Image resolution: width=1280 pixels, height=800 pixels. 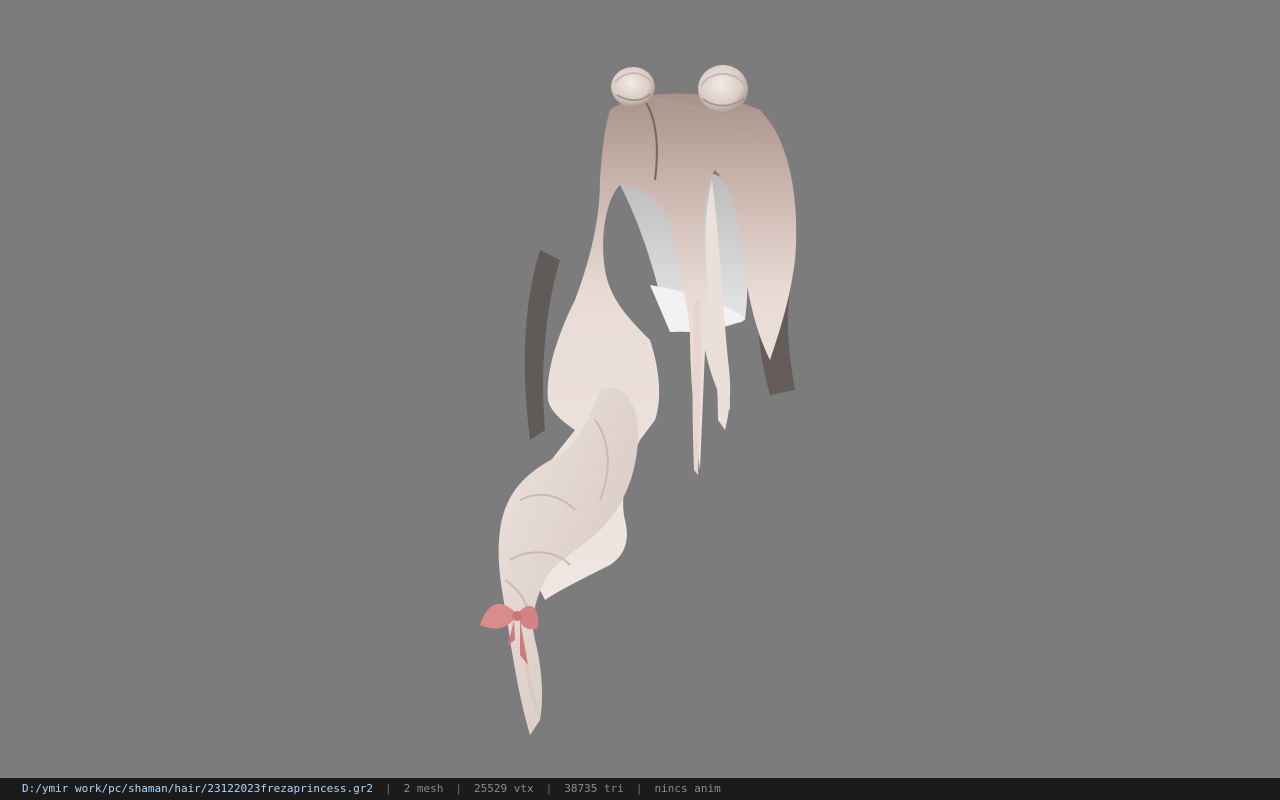 I want to click on mesh-count: 2 mesh, so click(x=423, y=788).